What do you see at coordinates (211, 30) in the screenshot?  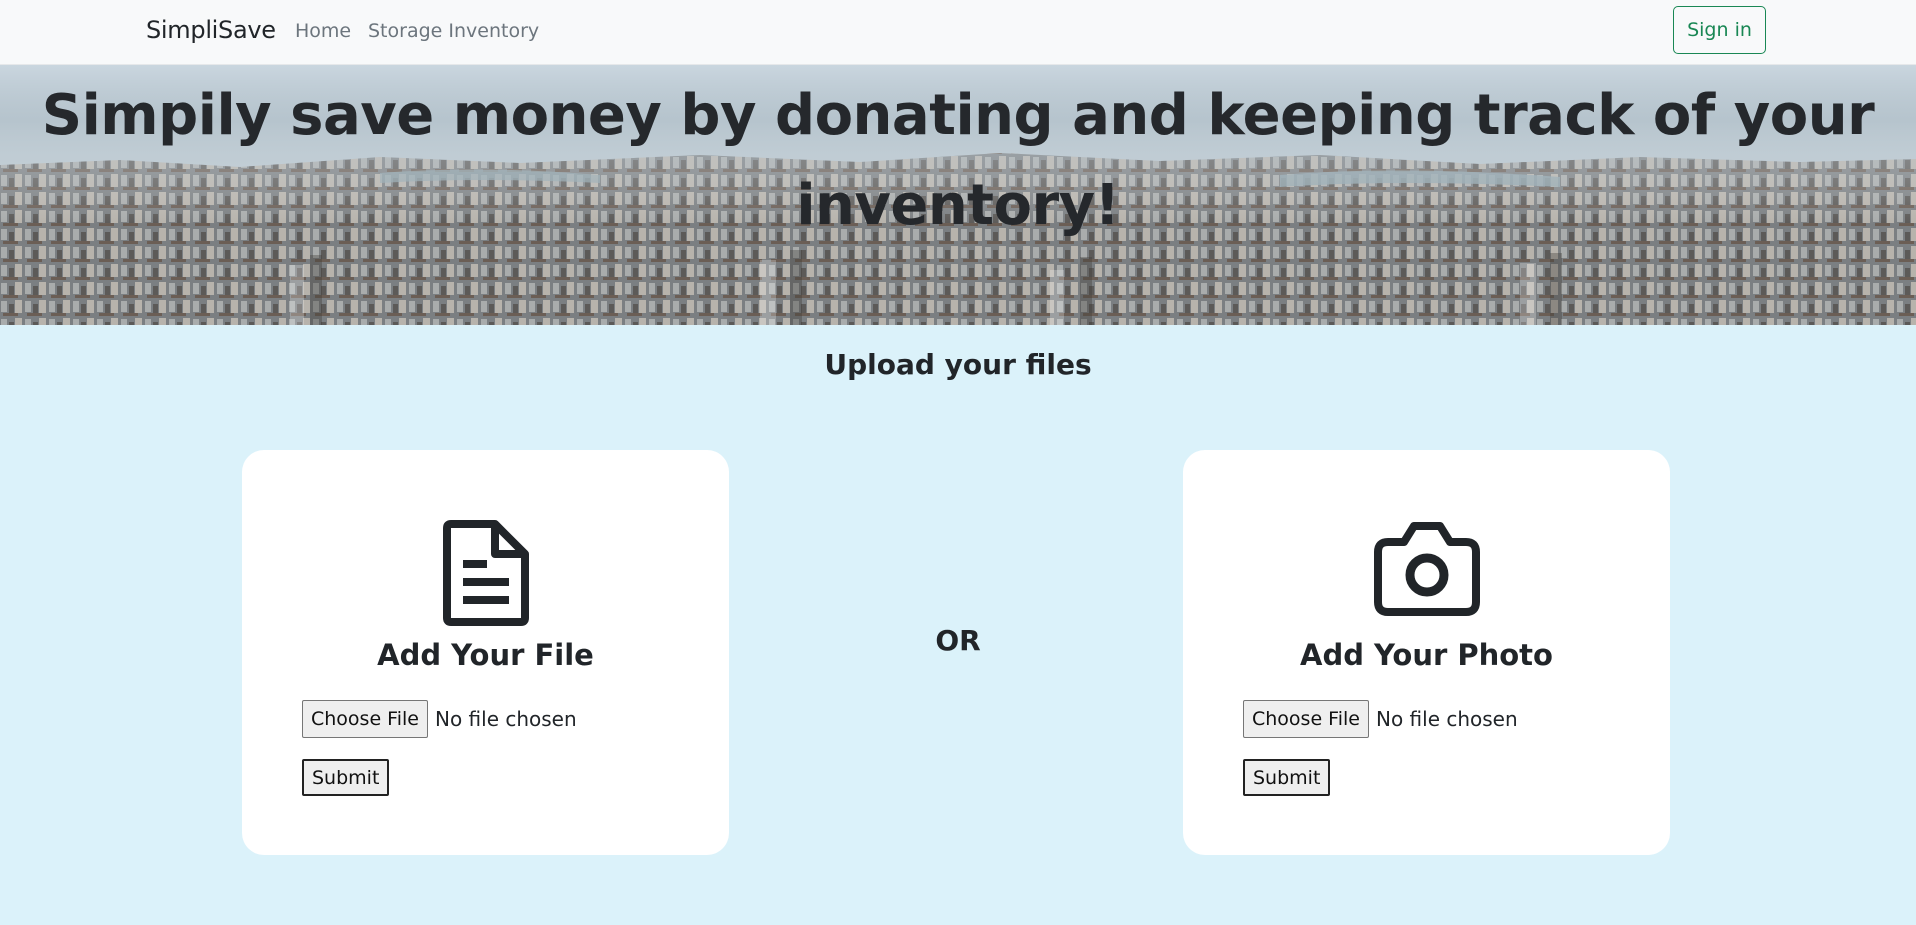 I see `brand-link: SimpliSave` at bounding box center [211, 30].